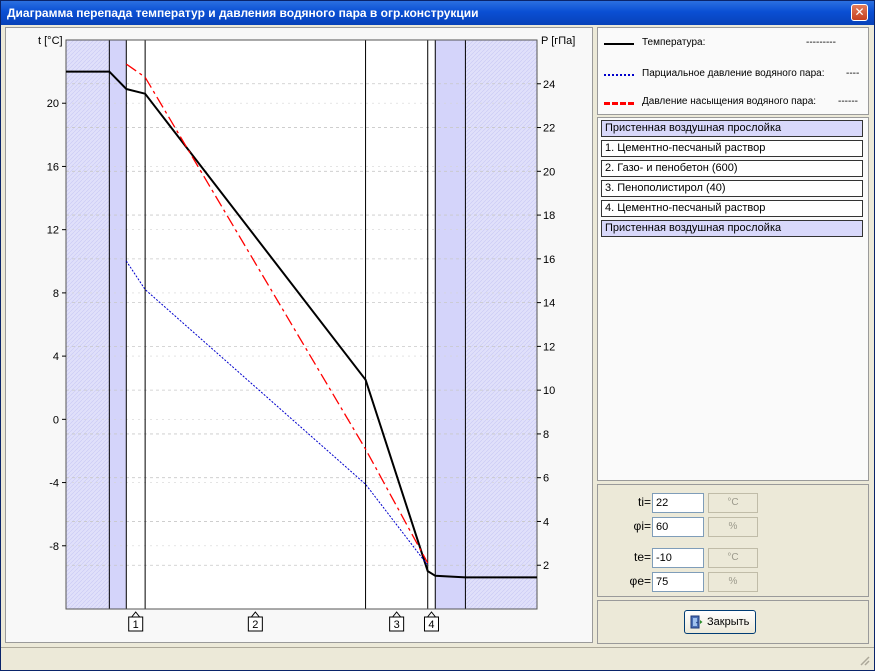 The height and width of the screenshot is (671, 875). What do you see at coordinates (732, 148) in the screenshot?
I see `layer-item-1: 1. Цементно-песчаный раствор` at bounding box center [732, 148].